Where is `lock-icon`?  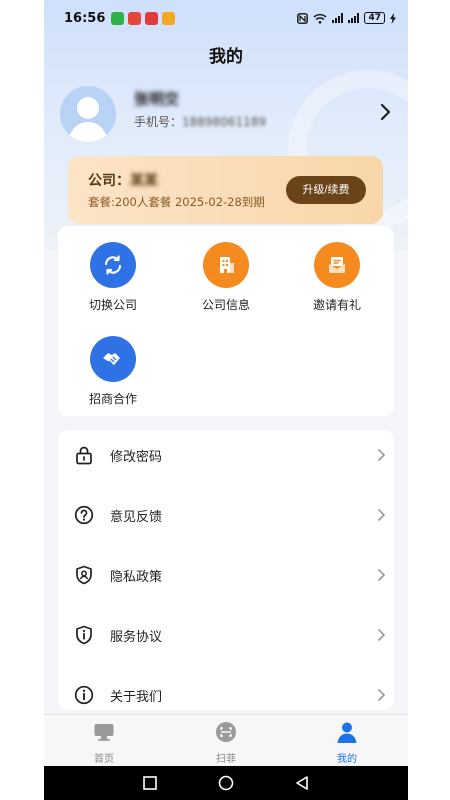
lock-icon is located at coordinates (84, 455).